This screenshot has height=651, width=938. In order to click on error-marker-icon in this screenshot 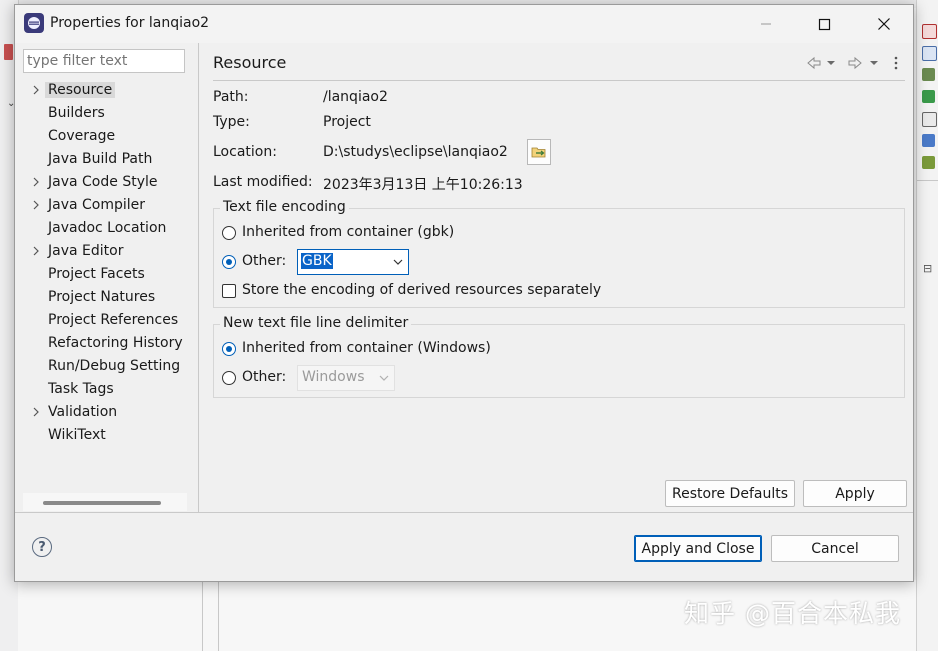, I will do `click(8, 52)`.